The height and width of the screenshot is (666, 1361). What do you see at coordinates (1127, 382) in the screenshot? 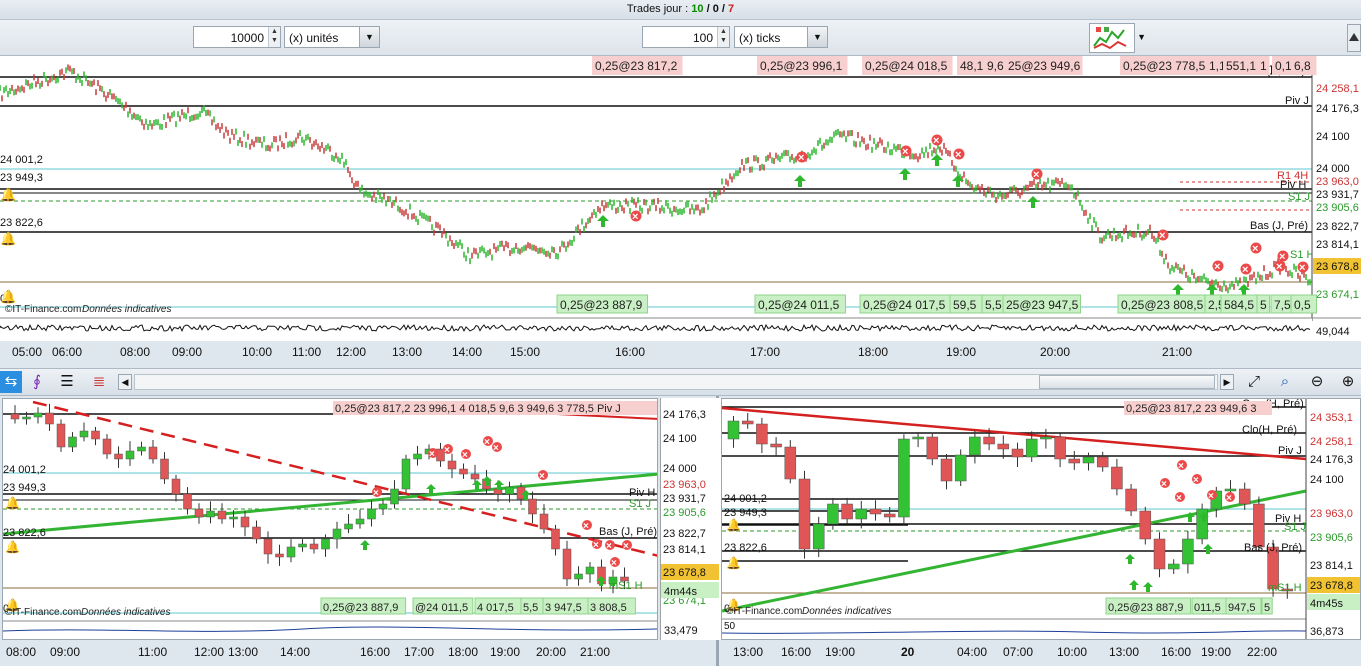
I see `scrollbar-thumb` at bounding box center [1127, 382].